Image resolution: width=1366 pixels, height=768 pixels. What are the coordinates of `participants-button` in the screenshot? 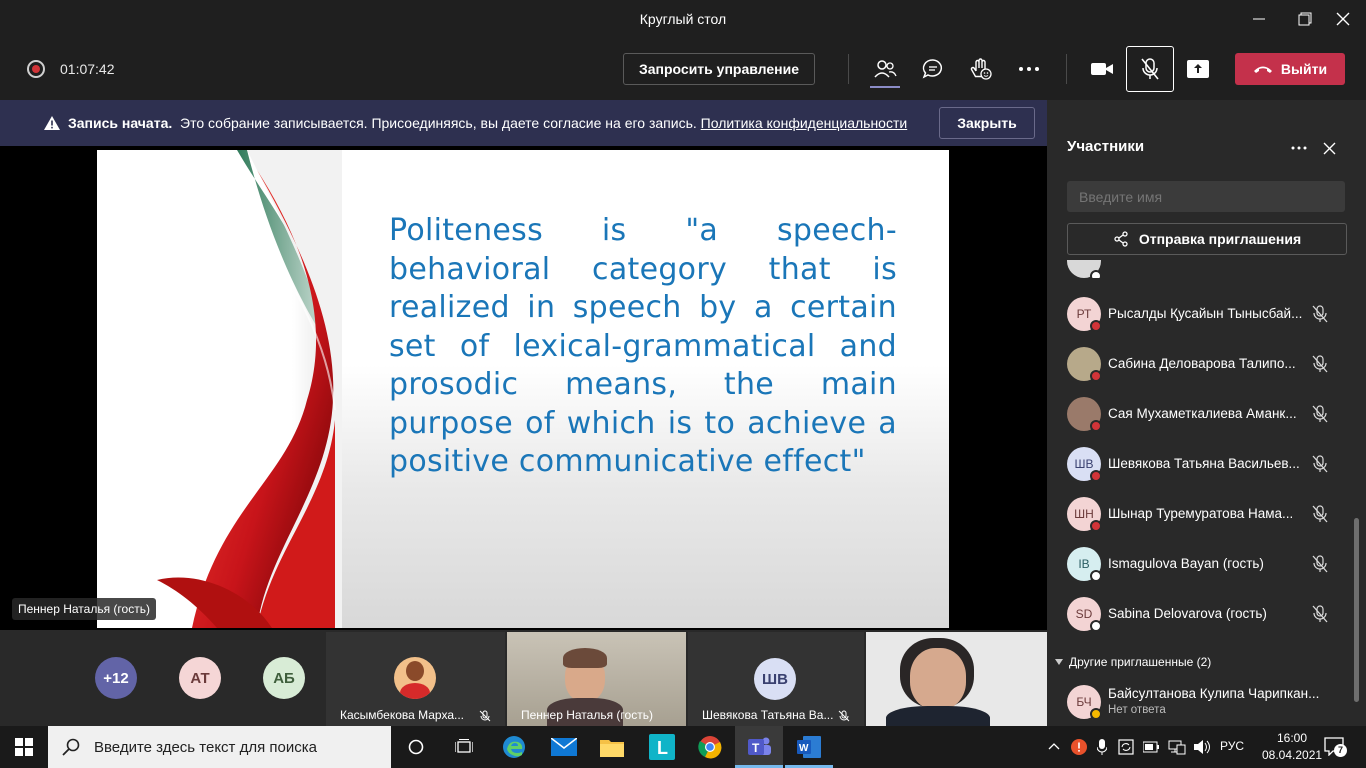 It's located at (885, 69).